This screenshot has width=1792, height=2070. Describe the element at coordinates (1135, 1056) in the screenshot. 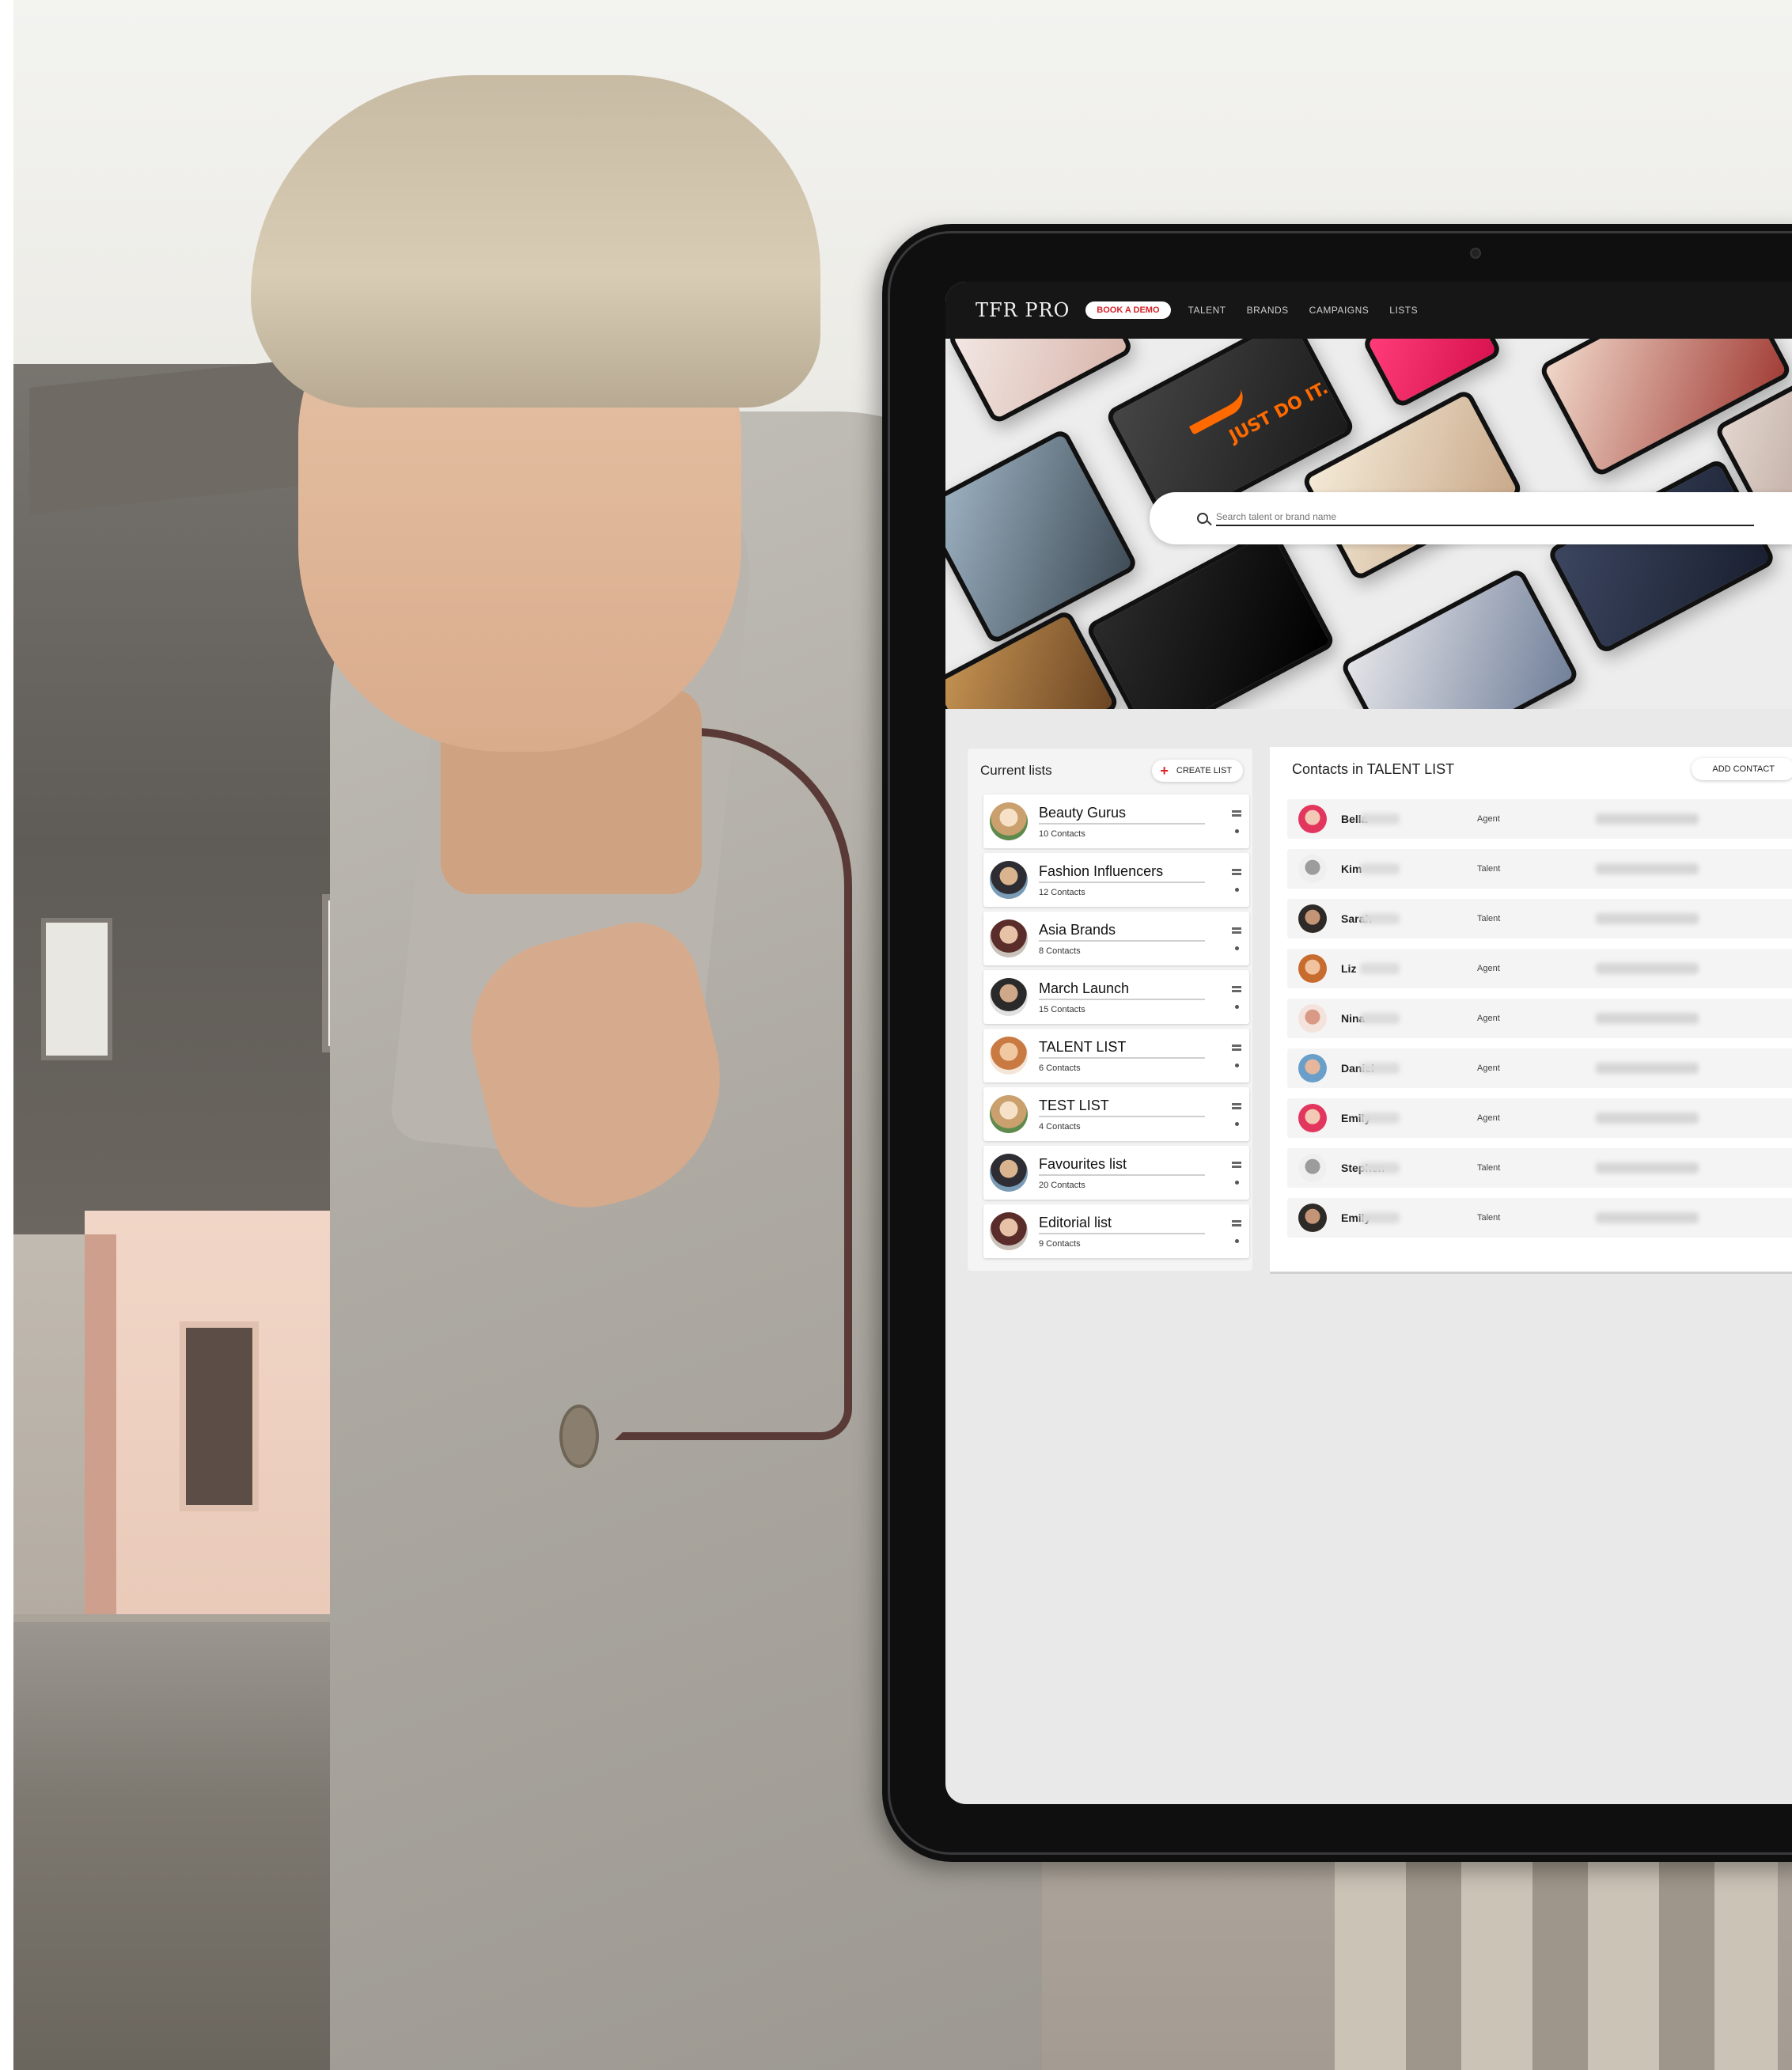

I see `list-text: TALENT LIST 6 Contacts` at that location.